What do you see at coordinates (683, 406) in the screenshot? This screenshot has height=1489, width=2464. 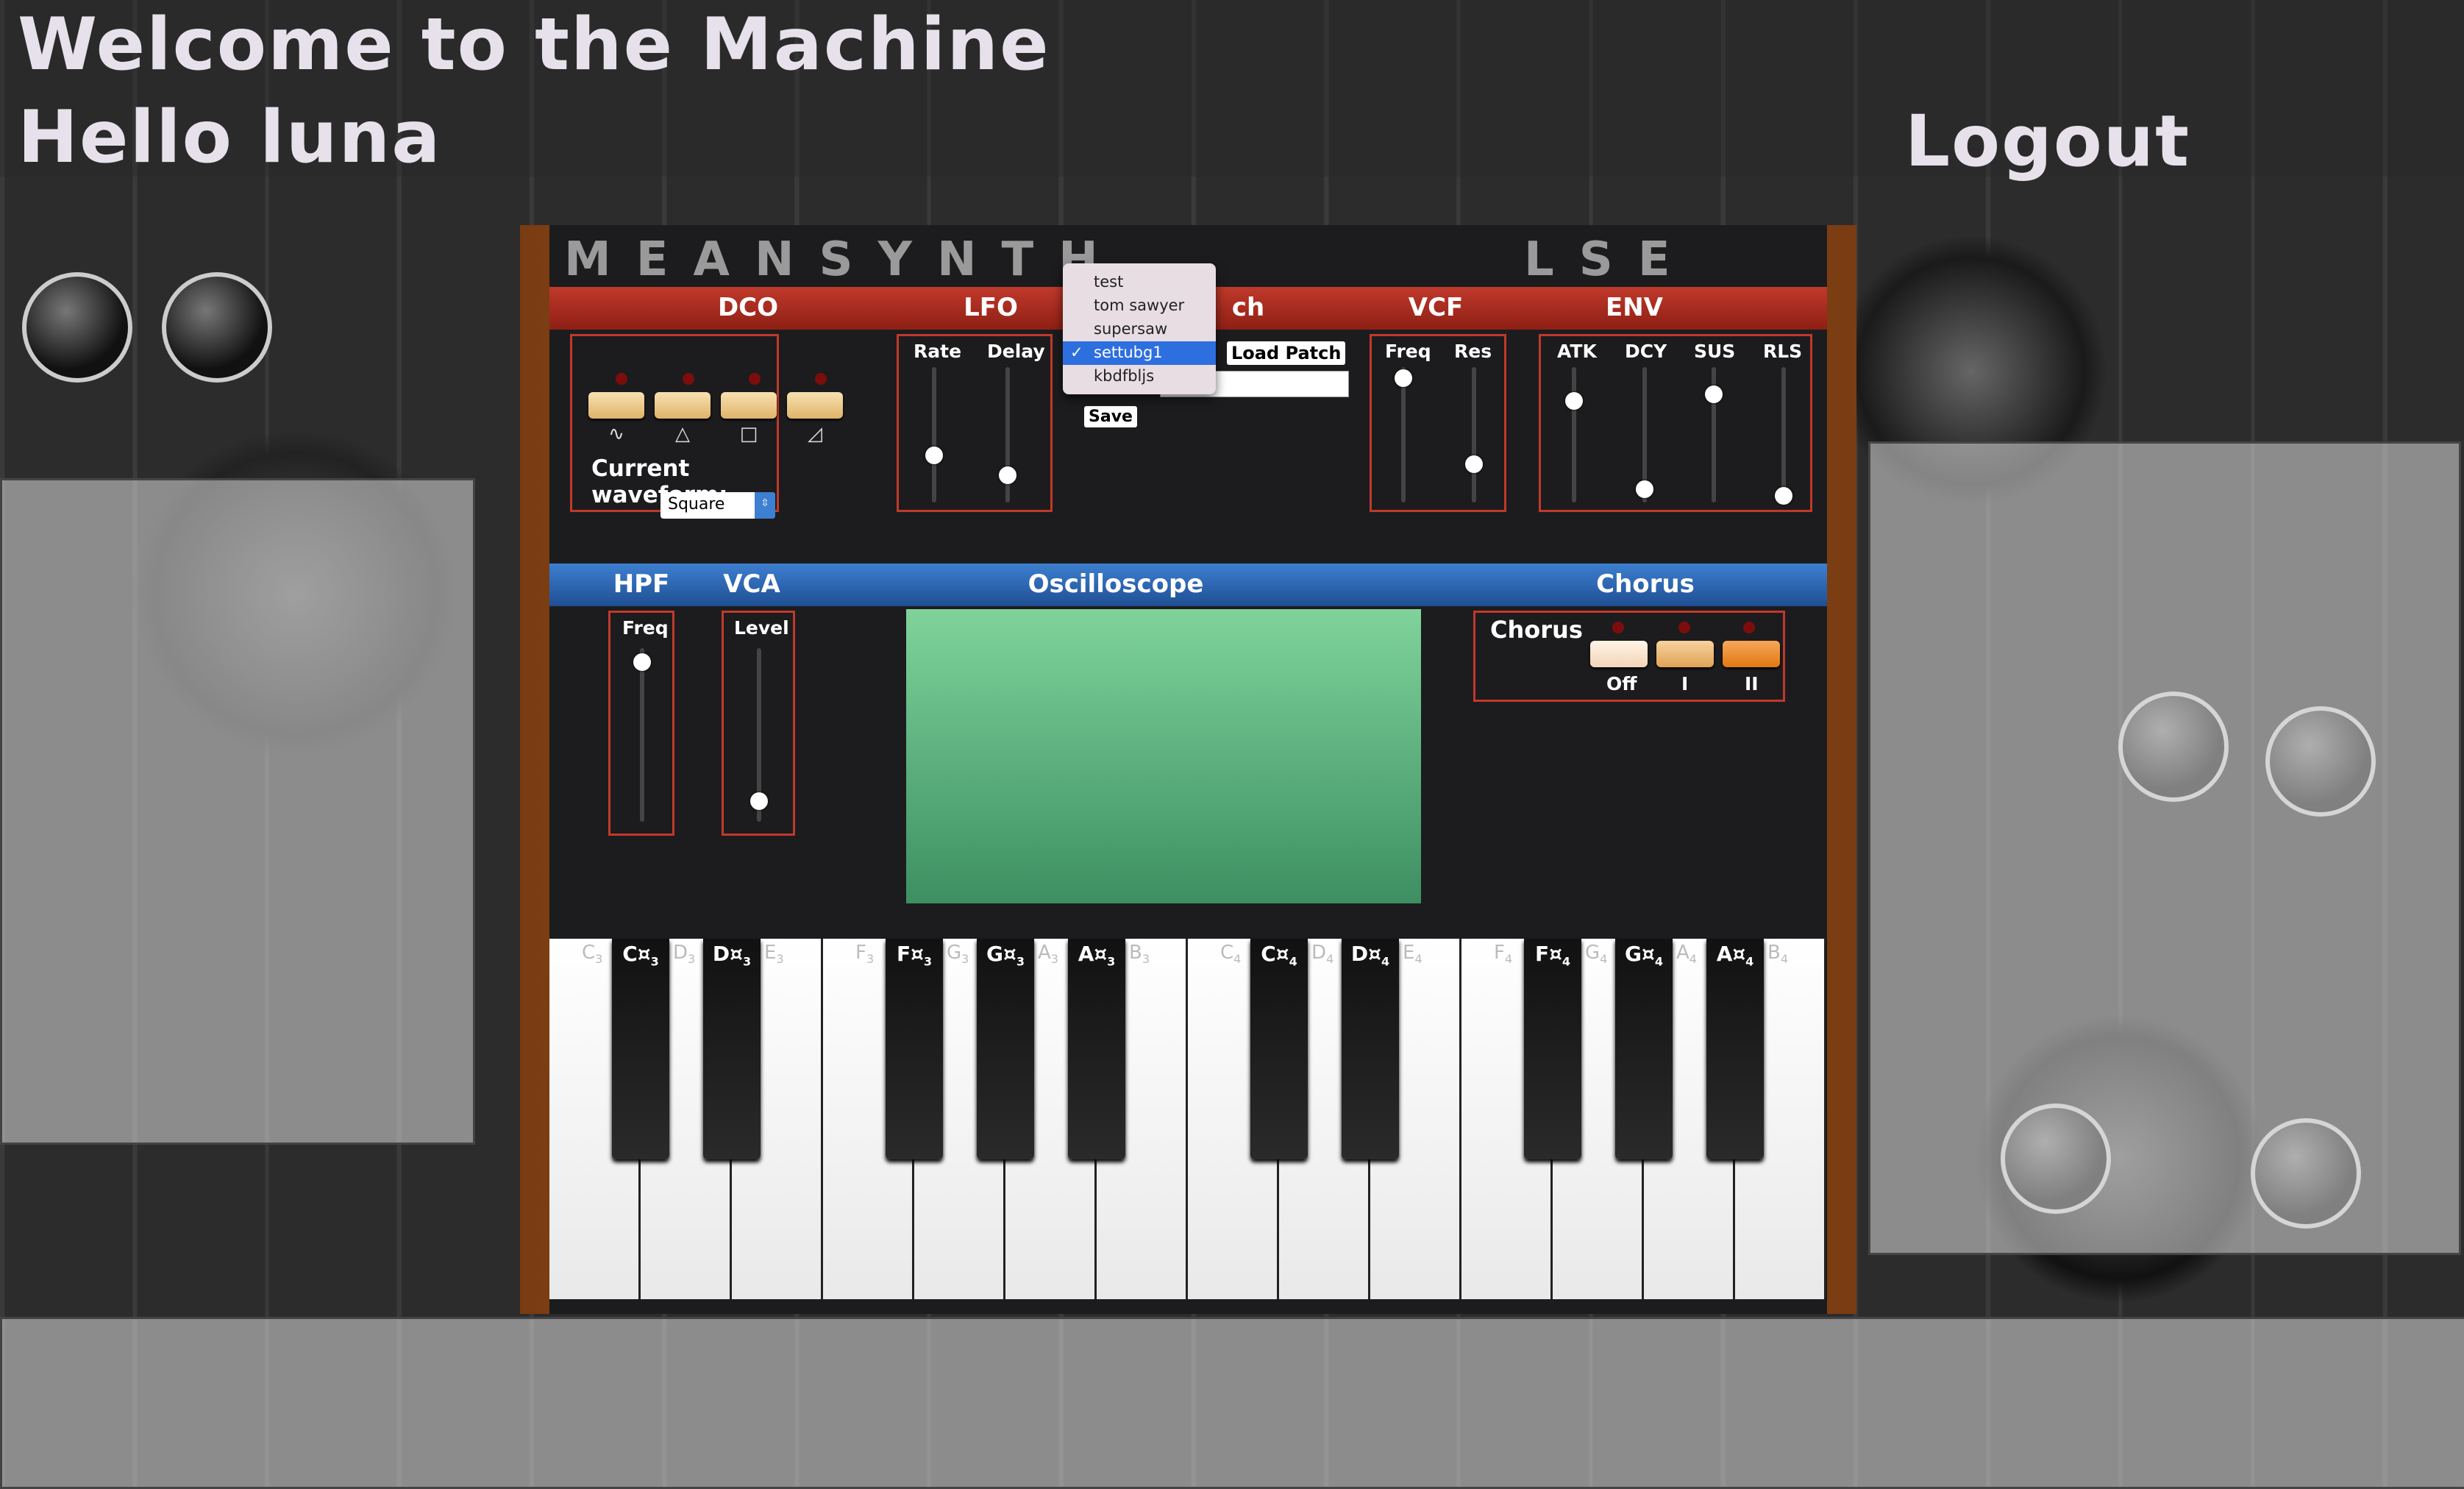 I see `waveform-triangle-button` at bounding box center [683, 406].